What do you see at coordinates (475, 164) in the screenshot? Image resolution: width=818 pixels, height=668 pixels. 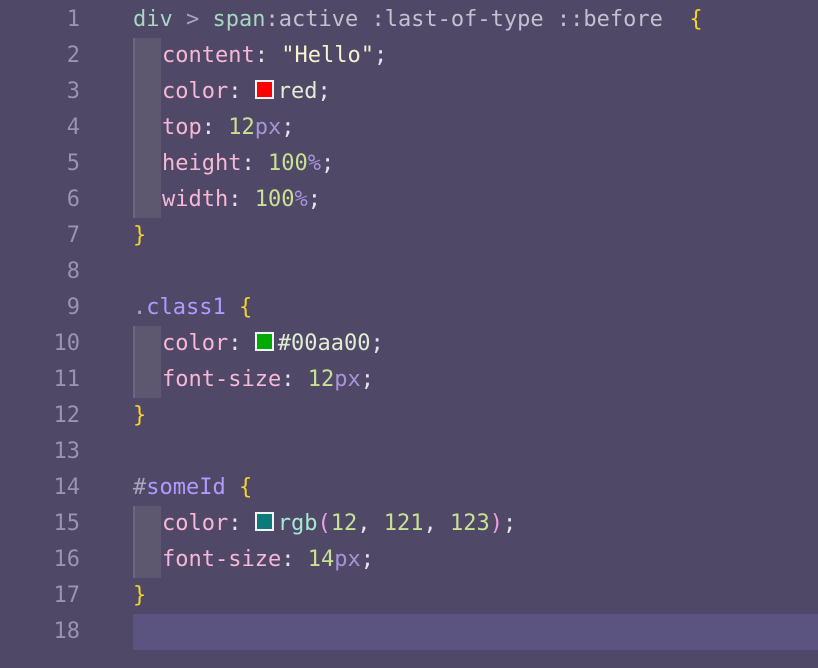 I see `code-line: height: 100%;` at bounding box center [475, 164].